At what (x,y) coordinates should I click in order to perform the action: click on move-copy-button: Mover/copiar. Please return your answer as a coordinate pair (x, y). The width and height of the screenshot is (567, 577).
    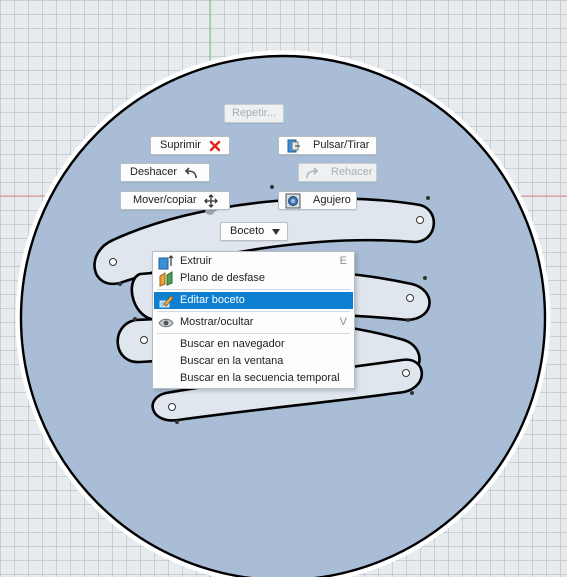
    Looking at the image, I should click on (175, 200).